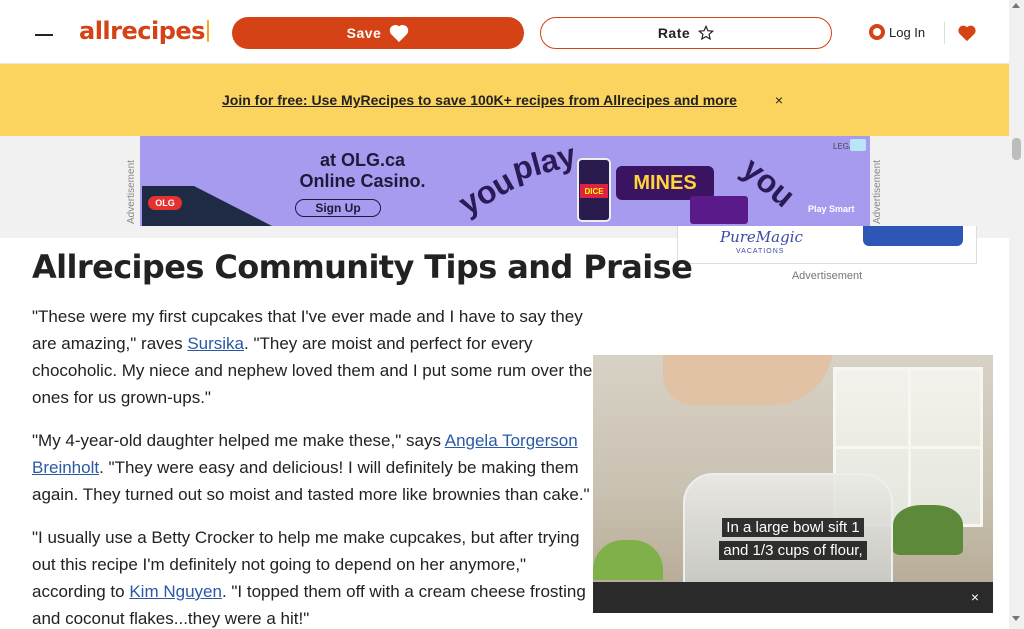 The image size is (1024, 629). Describe the element at coordinates (486, 192) in the screenshot. I see `ad-word-you: you` at that location.